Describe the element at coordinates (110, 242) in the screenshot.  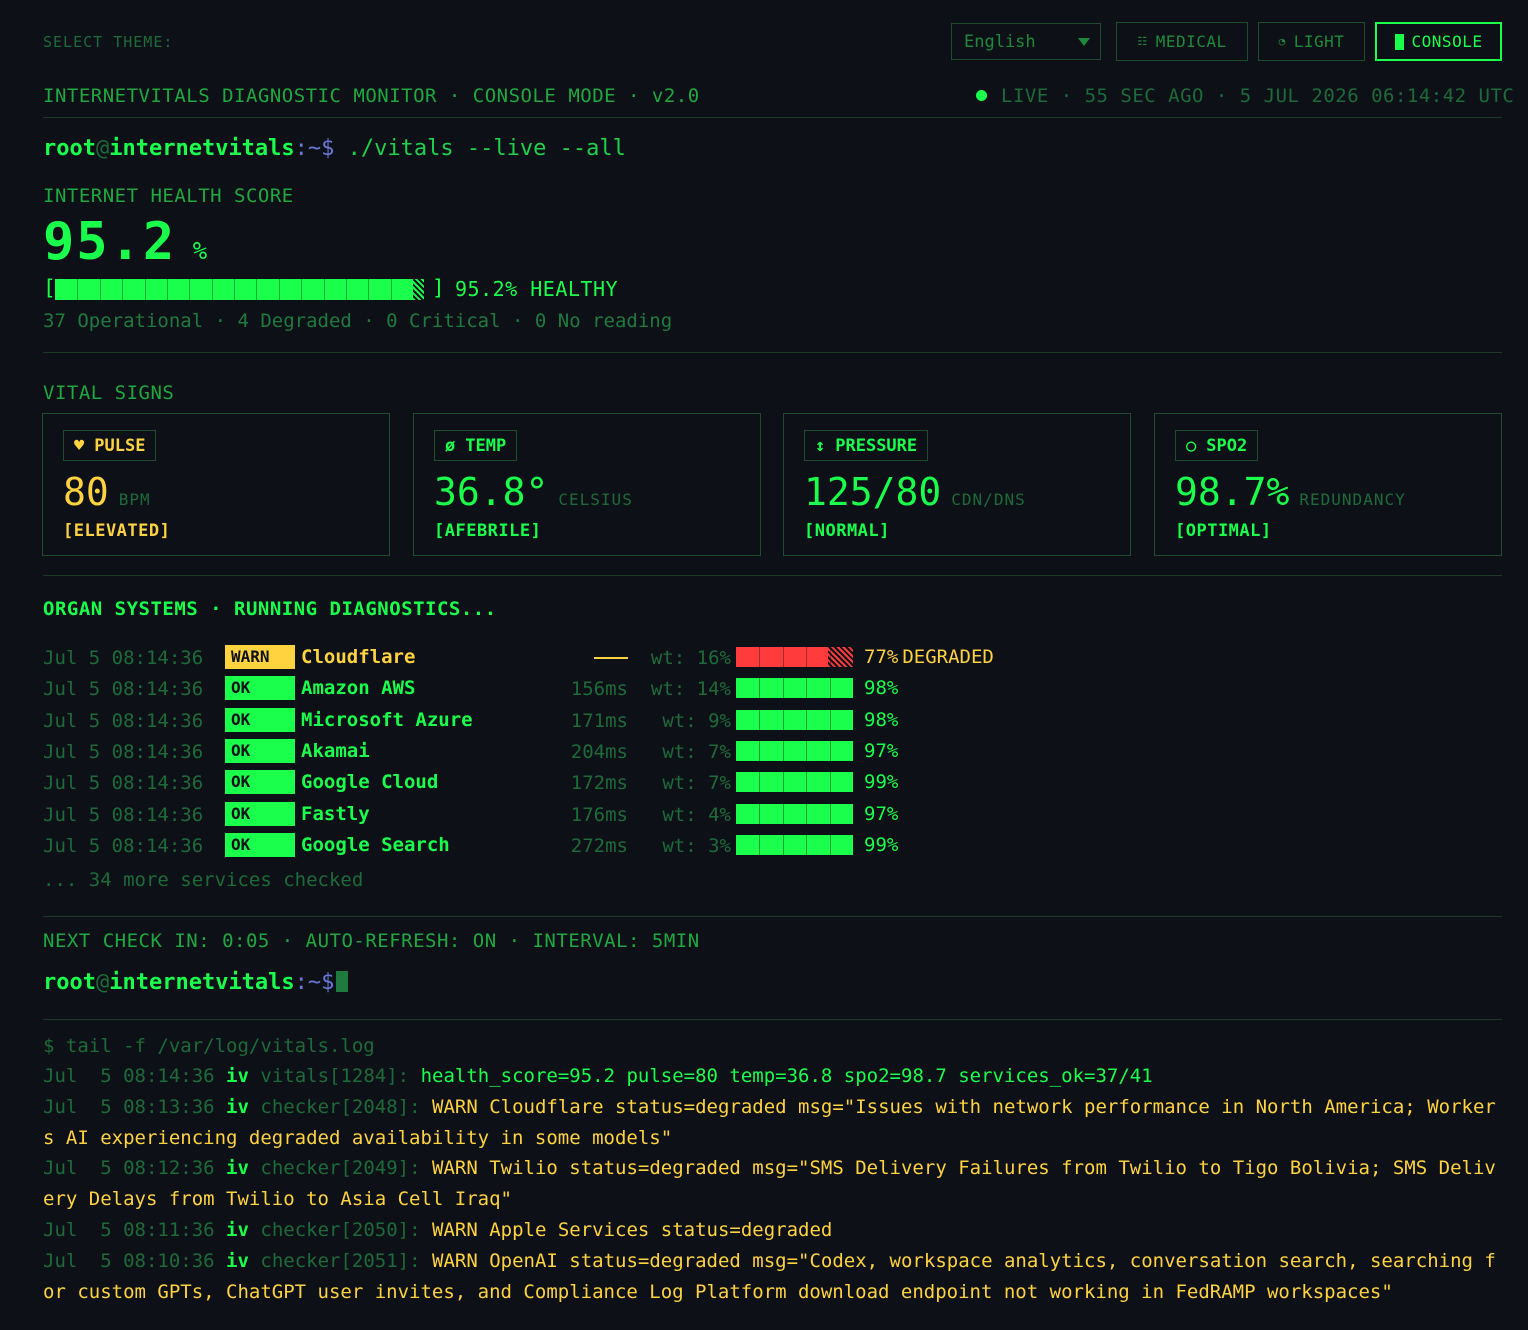
I see `health-score-value: 95.2` at that location.